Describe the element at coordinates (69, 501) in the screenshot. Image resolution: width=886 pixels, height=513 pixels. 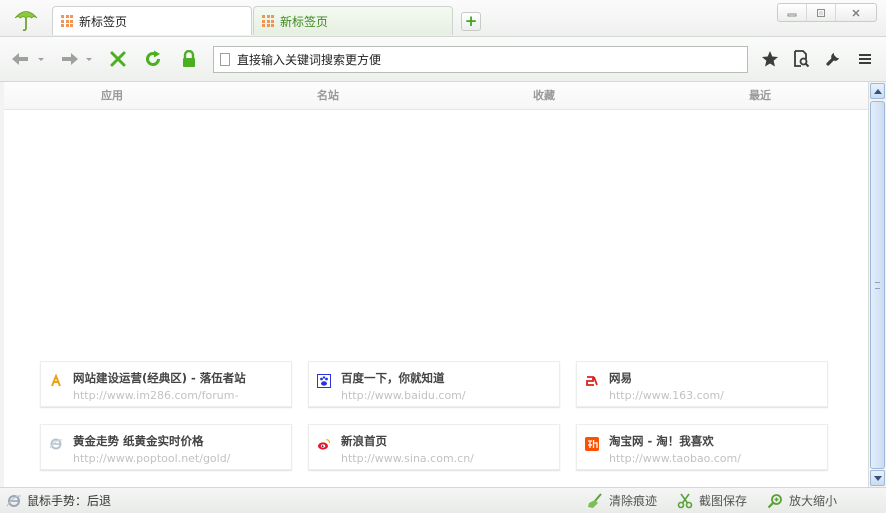
I see `gesture-text: 鼠标手势：后退` at that location.